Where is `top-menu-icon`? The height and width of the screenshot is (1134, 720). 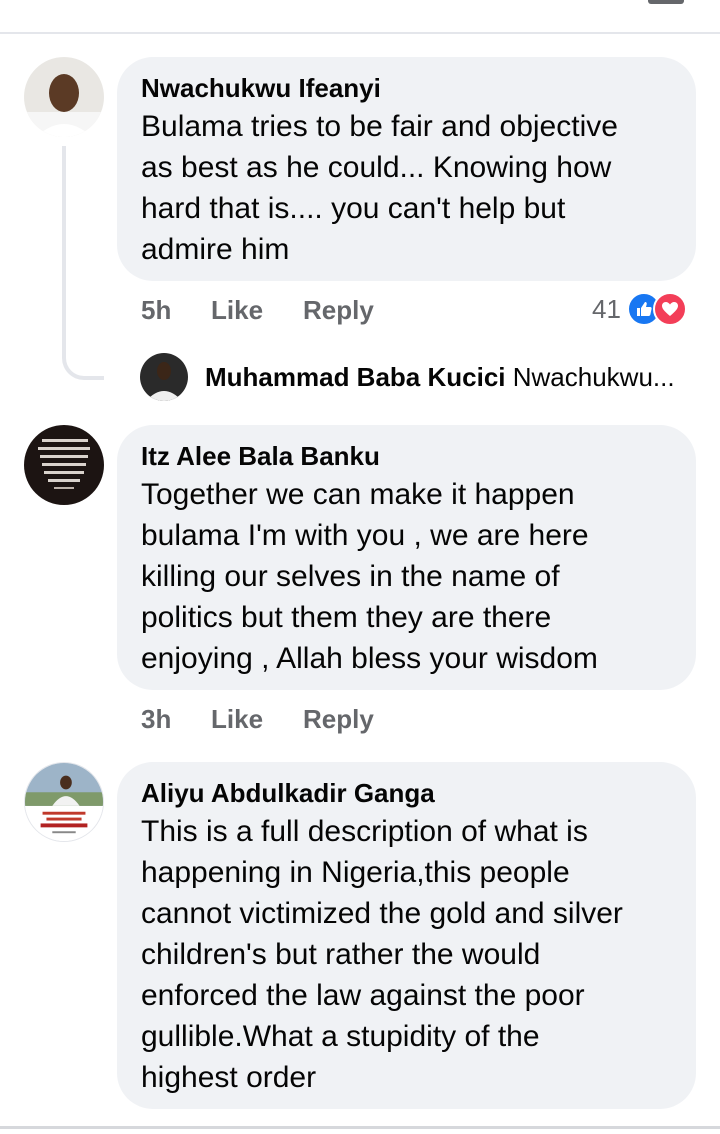 top-menu-icon is located at coordinates (666, 2).